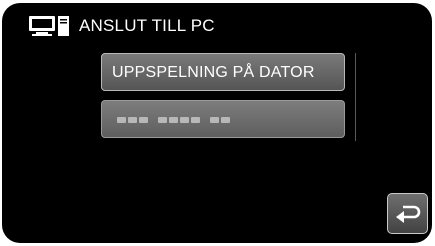  I want to click on back-button, so click(407, 213).